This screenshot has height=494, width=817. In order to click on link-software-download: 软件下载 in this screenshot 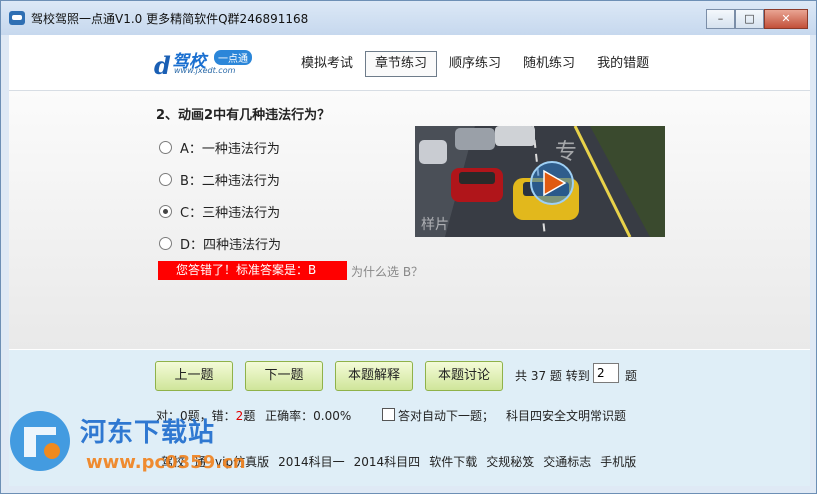, I will do `click(453, 461)`.